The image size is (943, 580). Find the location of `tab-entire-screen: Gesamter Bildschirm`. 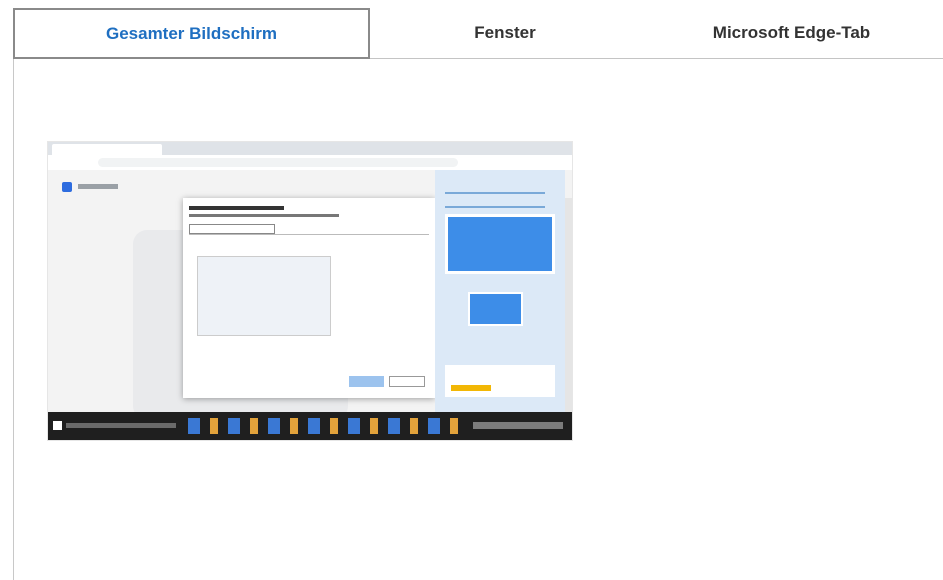

tab-entire-screen: Gesamter Bildschirm is located at coordinates (191, 33).